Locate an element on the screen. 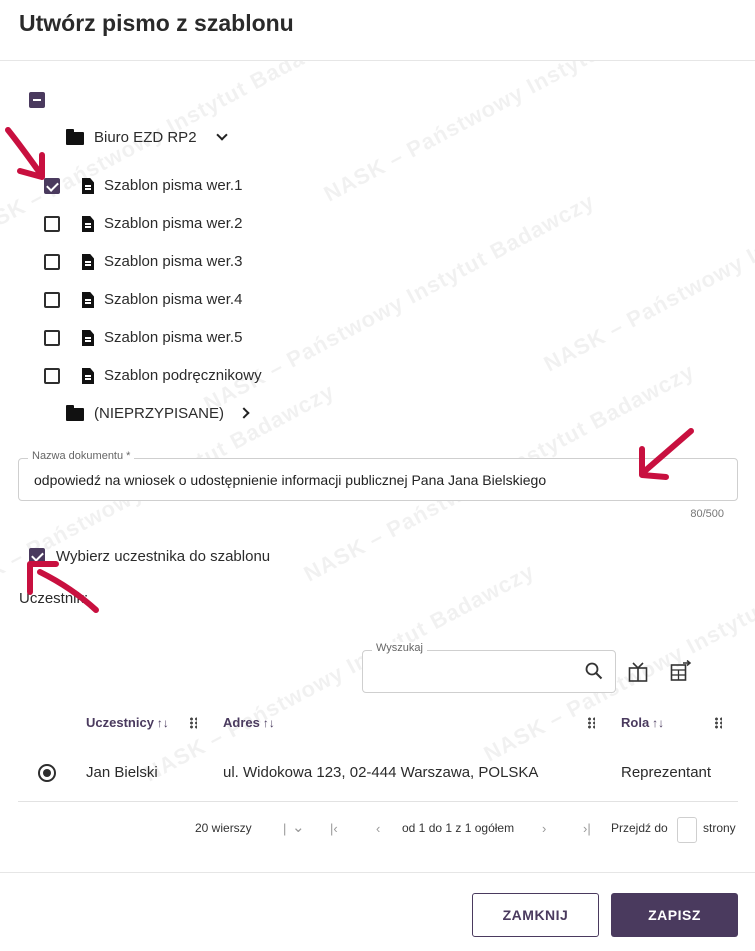  dialog-title: Utwórz pismo z szablonu is located at coordinates (156, 23).